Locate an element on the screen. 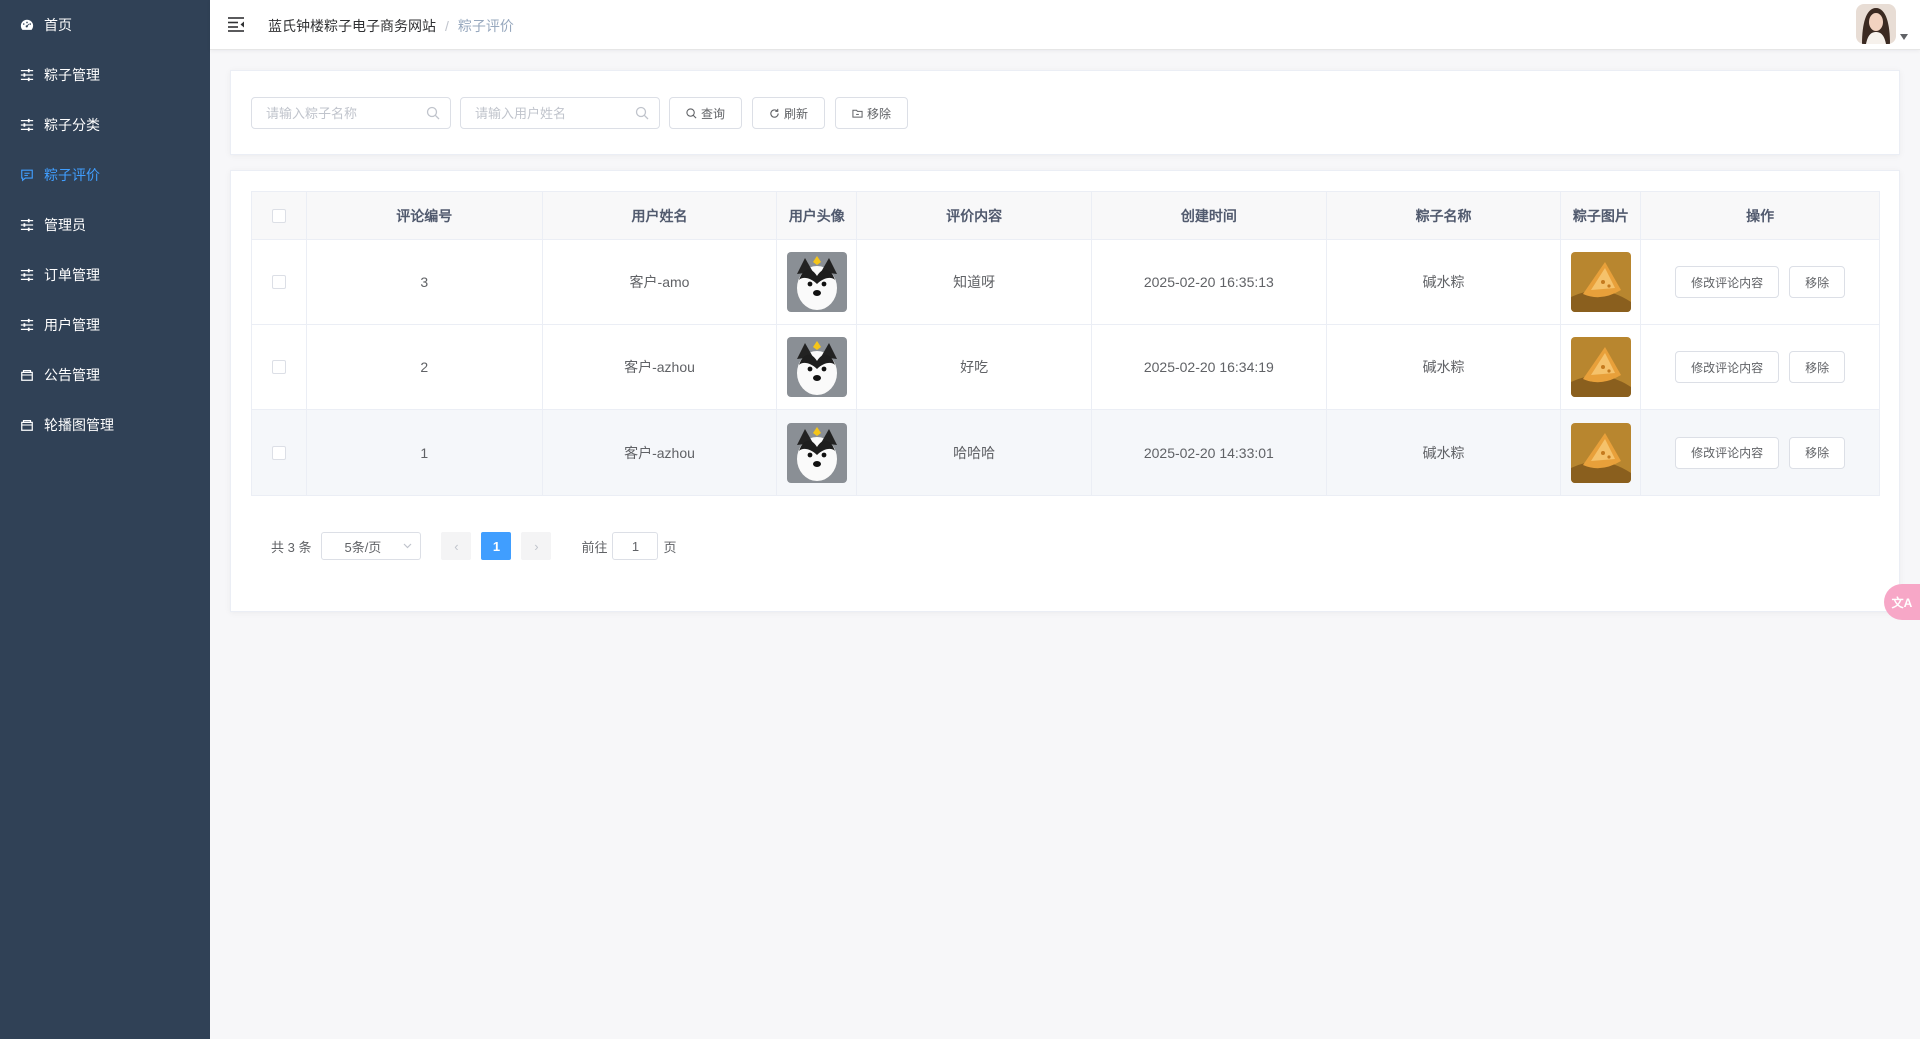  sidebar-item-product-management: 粽子管理 is located at coordinates (105, 75).